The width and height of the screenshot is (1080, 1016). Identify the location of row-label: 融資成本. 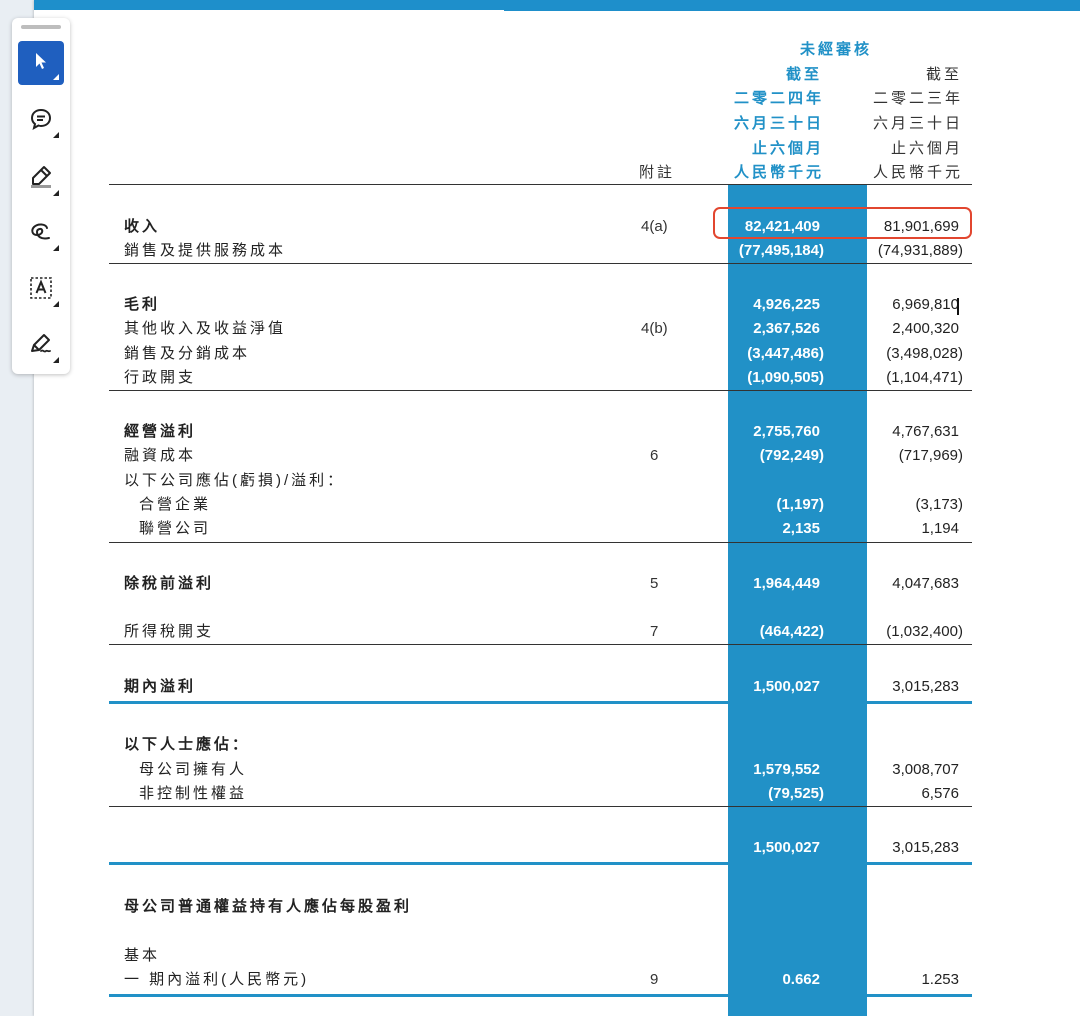
(160, 455).